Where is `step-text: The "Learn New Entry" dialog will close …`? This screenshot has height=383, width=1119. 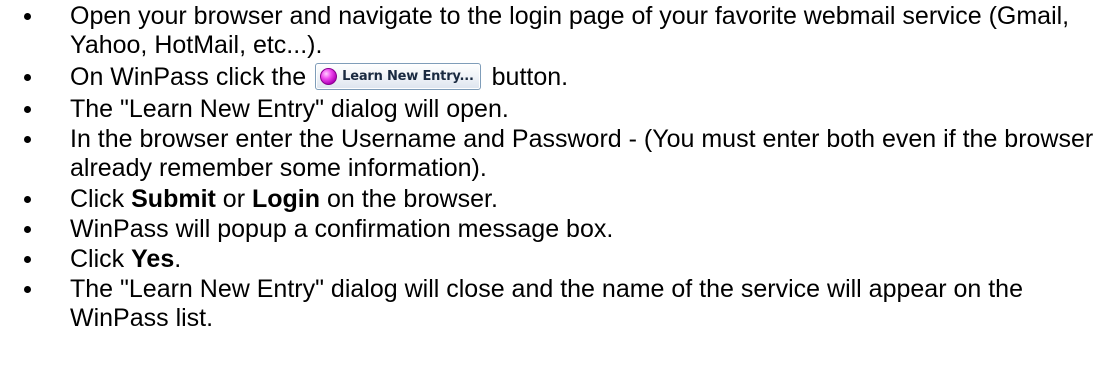 step-text: The "Learn New Entry" dialog will close … is located at coordinates (546, 303).